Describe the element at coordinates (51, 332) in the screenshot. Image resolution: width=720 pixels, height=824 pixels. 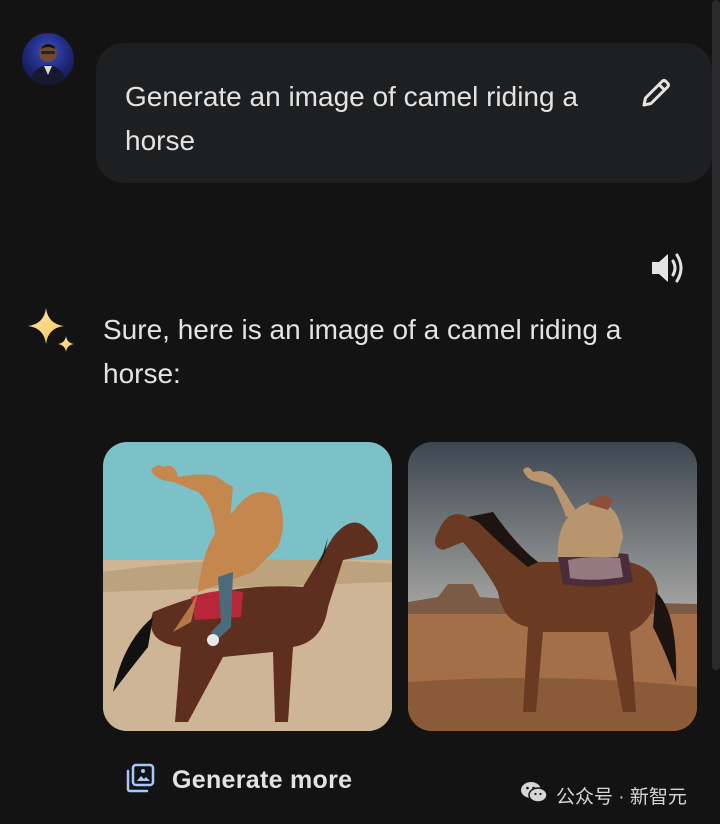
I see `sparkle-icon` at that location.